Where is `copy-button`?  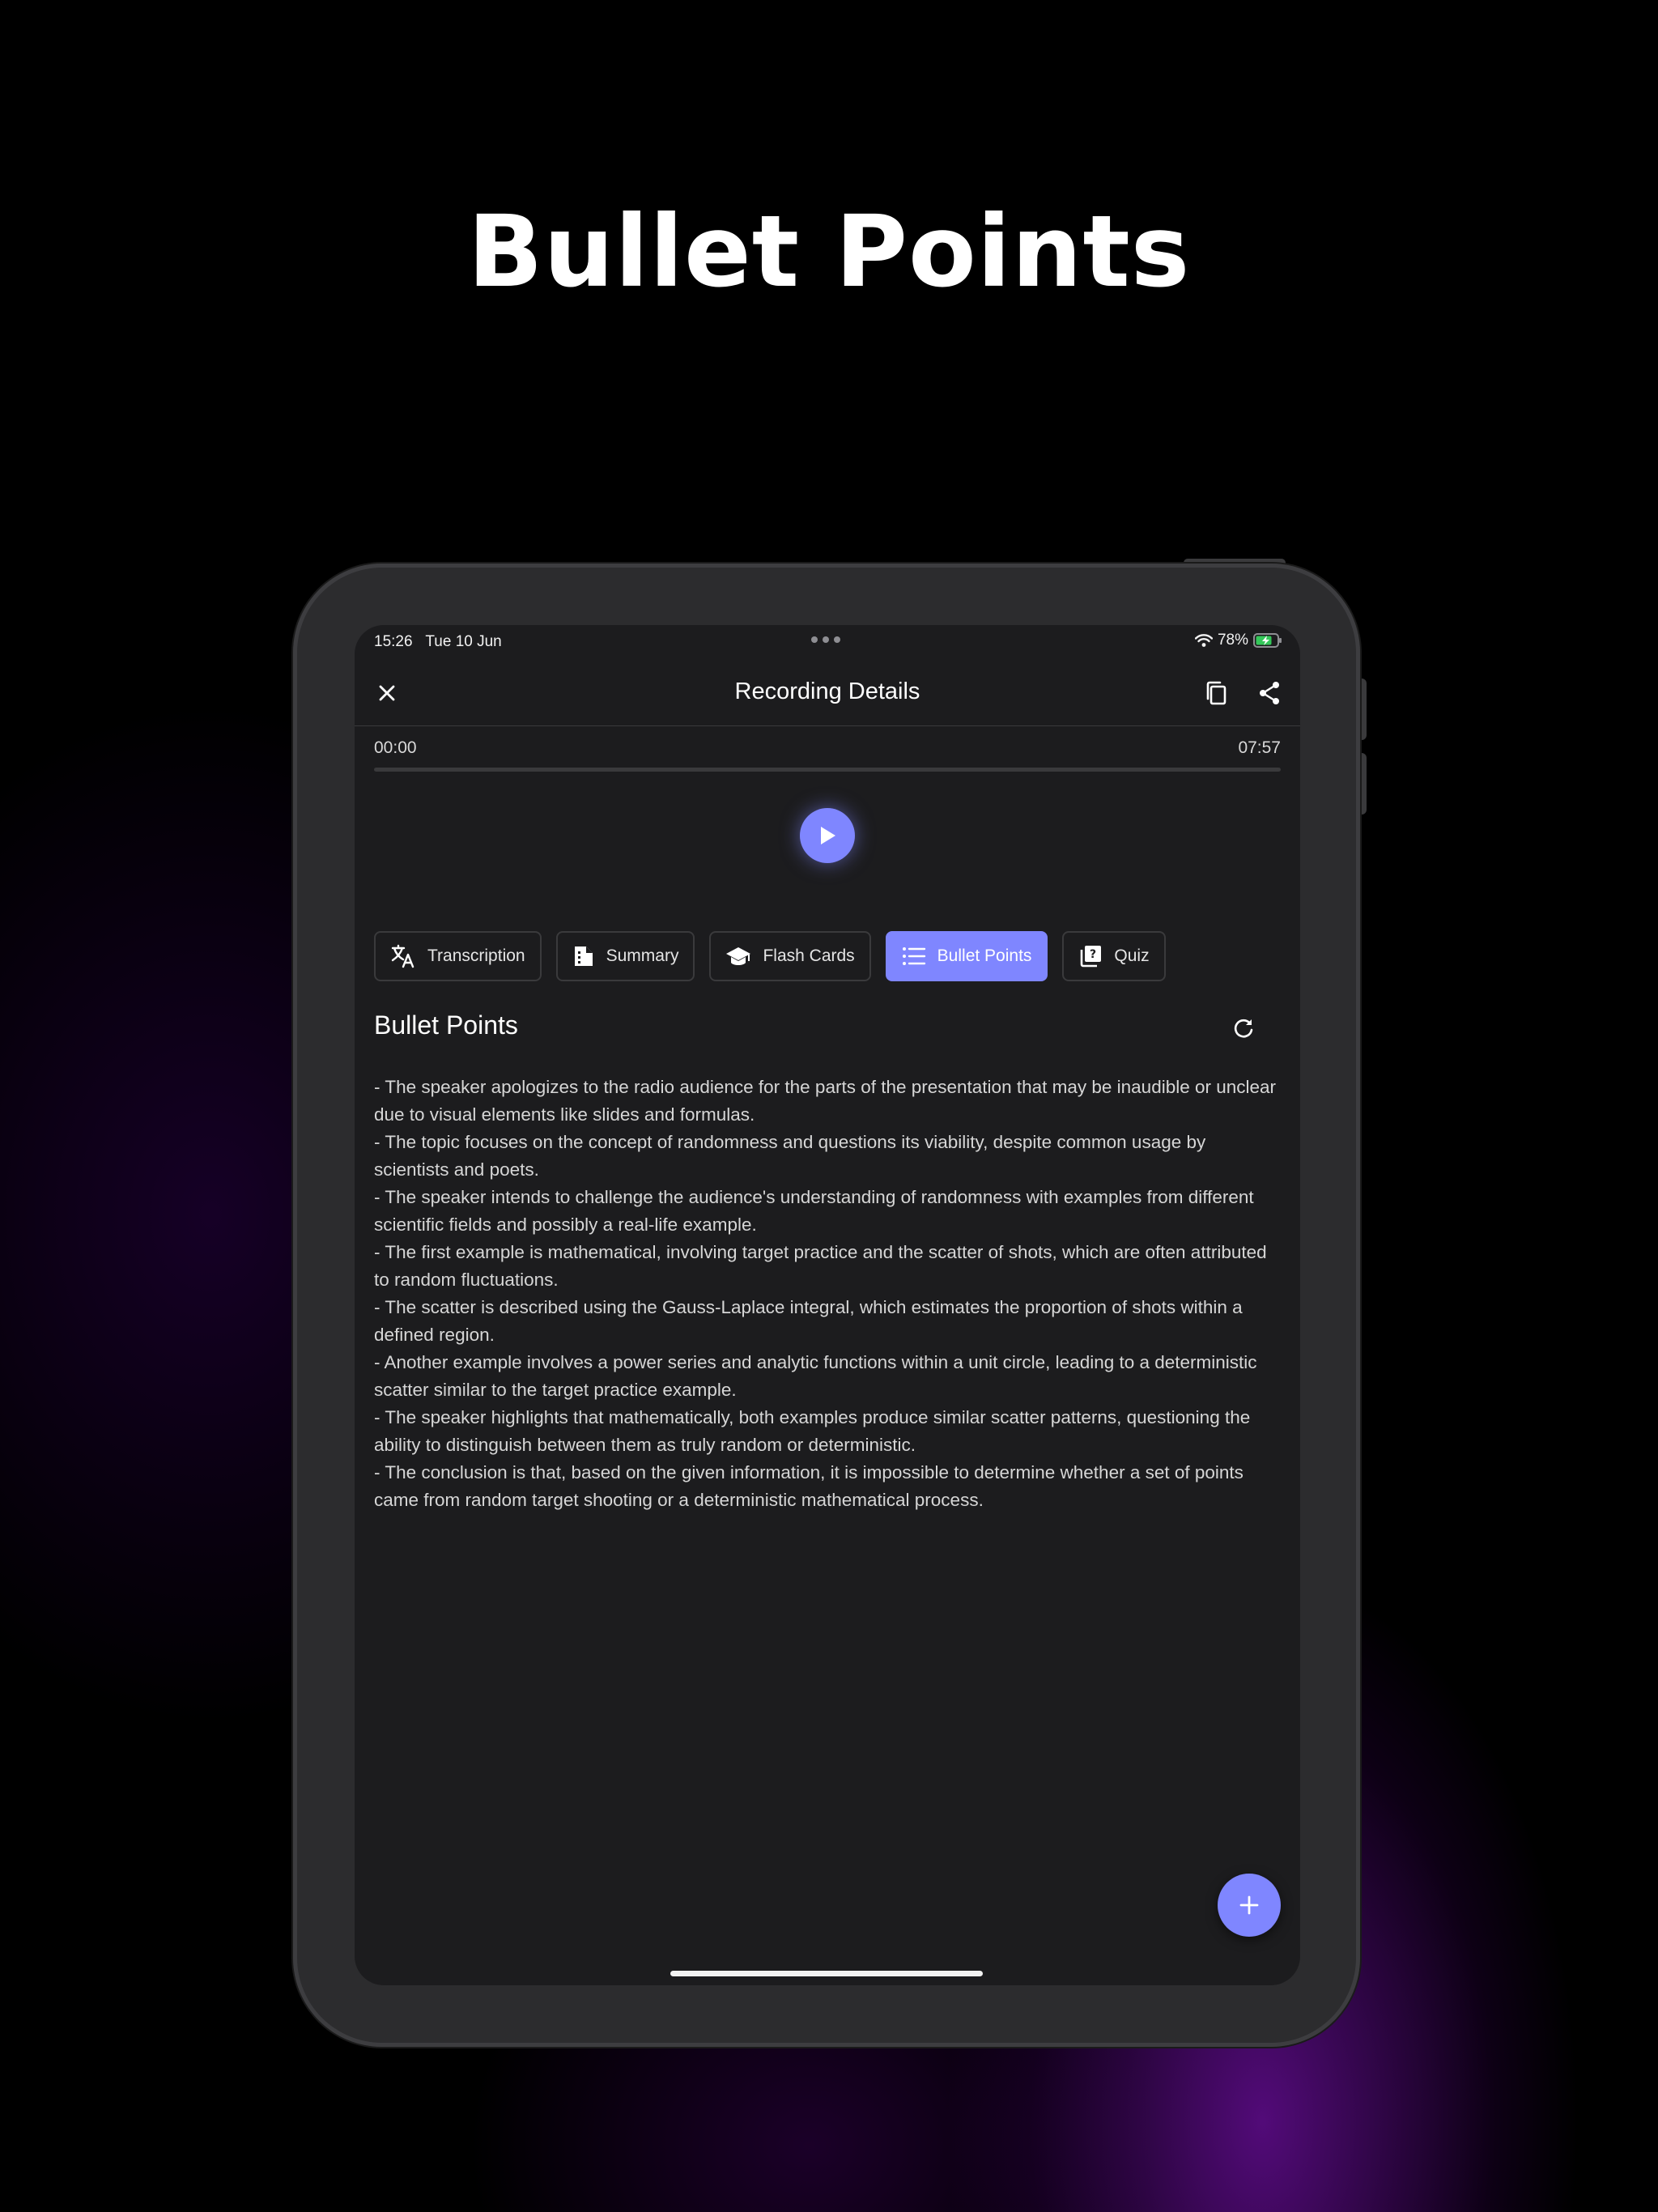
copy-button is located at coordinates (1216, 693).